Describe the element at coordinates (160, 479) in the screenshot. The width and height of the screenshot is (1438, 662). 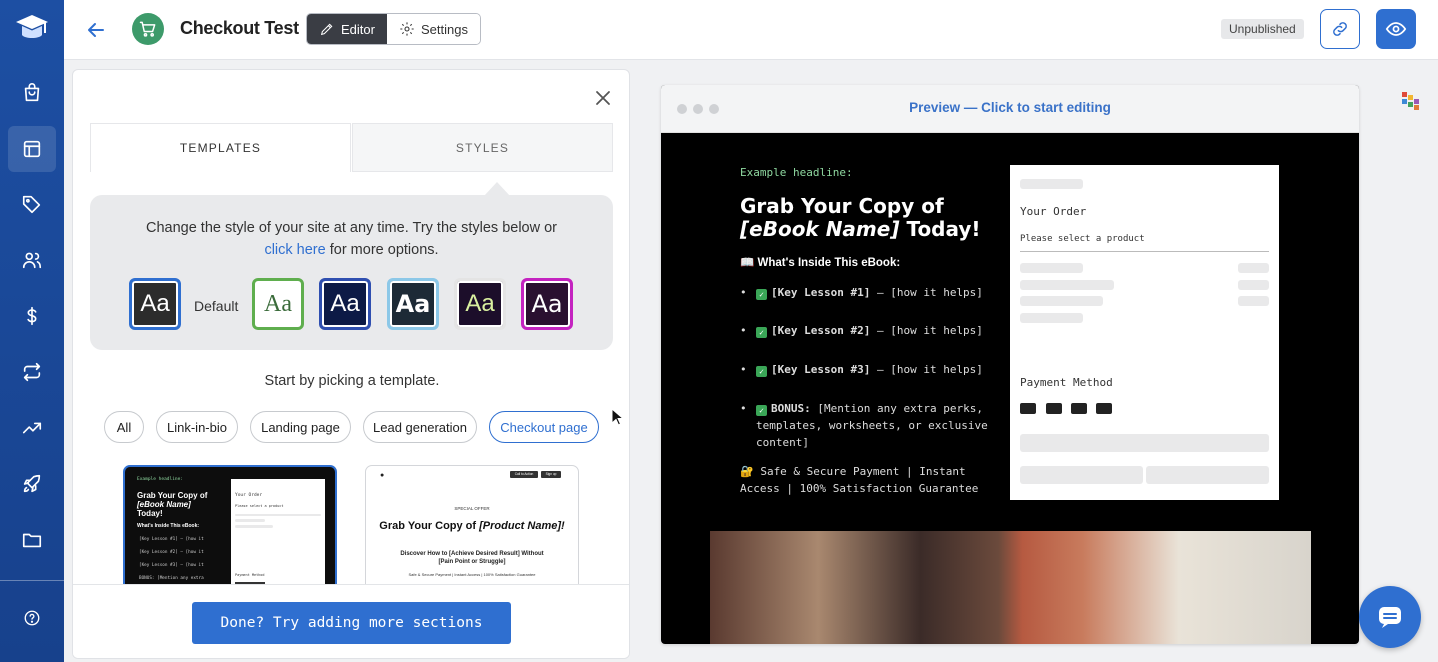
I see `thumb-example: Example headline:` at that location.